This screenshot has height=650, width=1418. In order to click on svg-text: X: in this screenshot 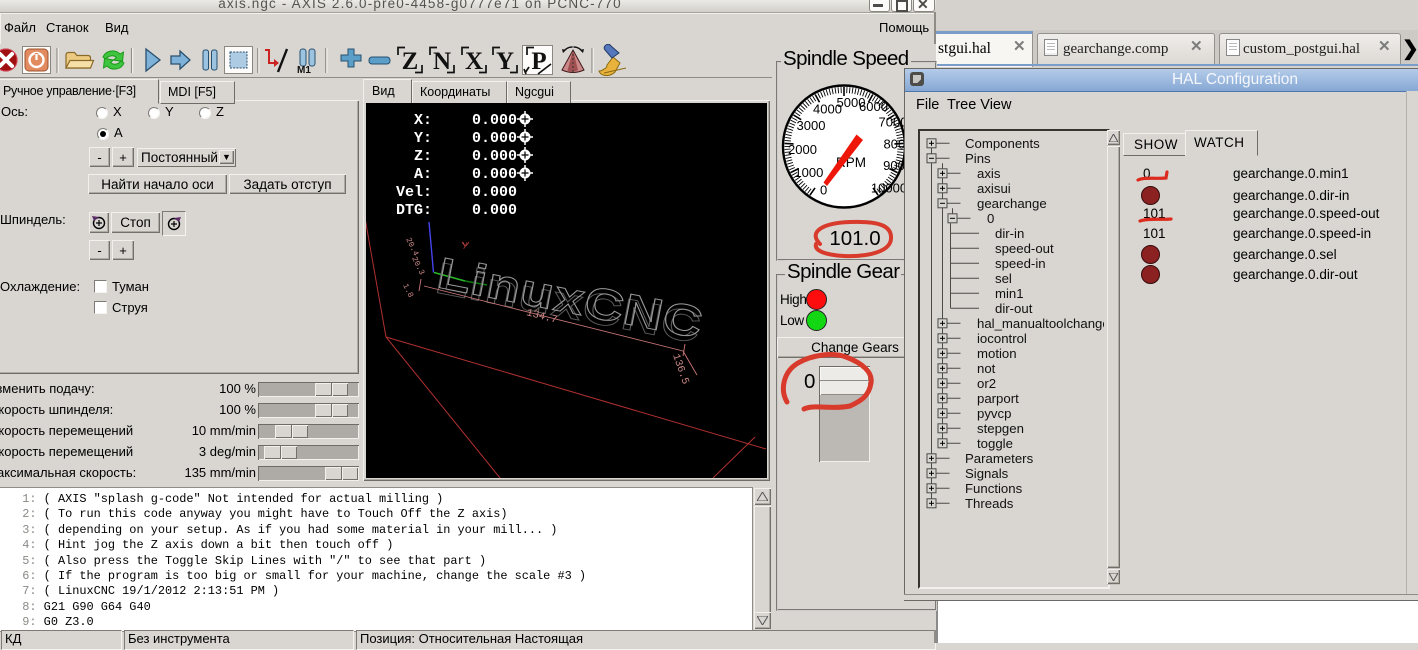, I will do `click(423, 120)`.